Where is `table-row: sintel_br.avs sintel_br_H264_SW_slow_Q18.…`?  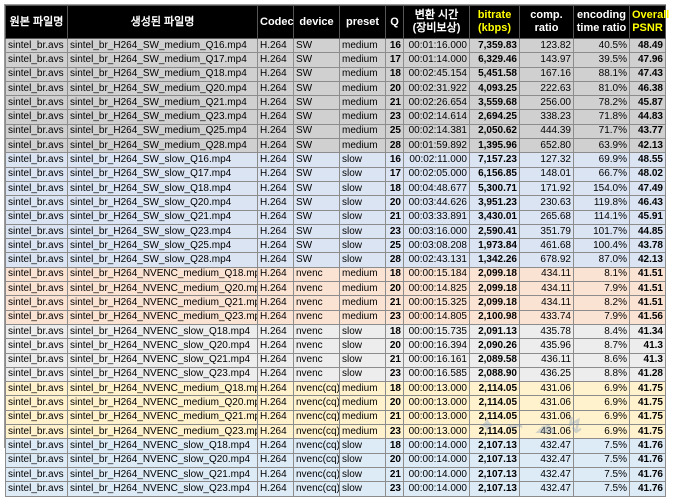 table-row: sintel_br.avs sintel_br_H264_SW_slow_Q18.… is located at coordinates (335, 188).